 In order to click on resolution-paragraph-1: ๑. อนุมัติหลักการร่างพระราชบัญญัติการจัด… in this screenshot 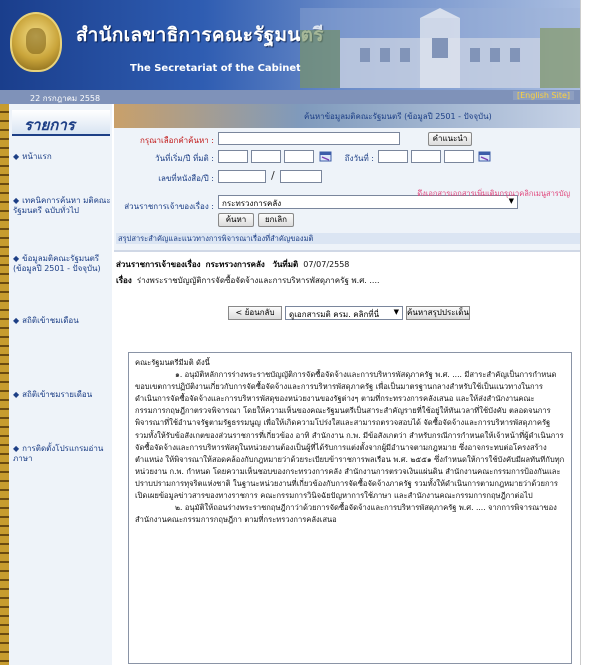, I will do `click(350, 435)`.